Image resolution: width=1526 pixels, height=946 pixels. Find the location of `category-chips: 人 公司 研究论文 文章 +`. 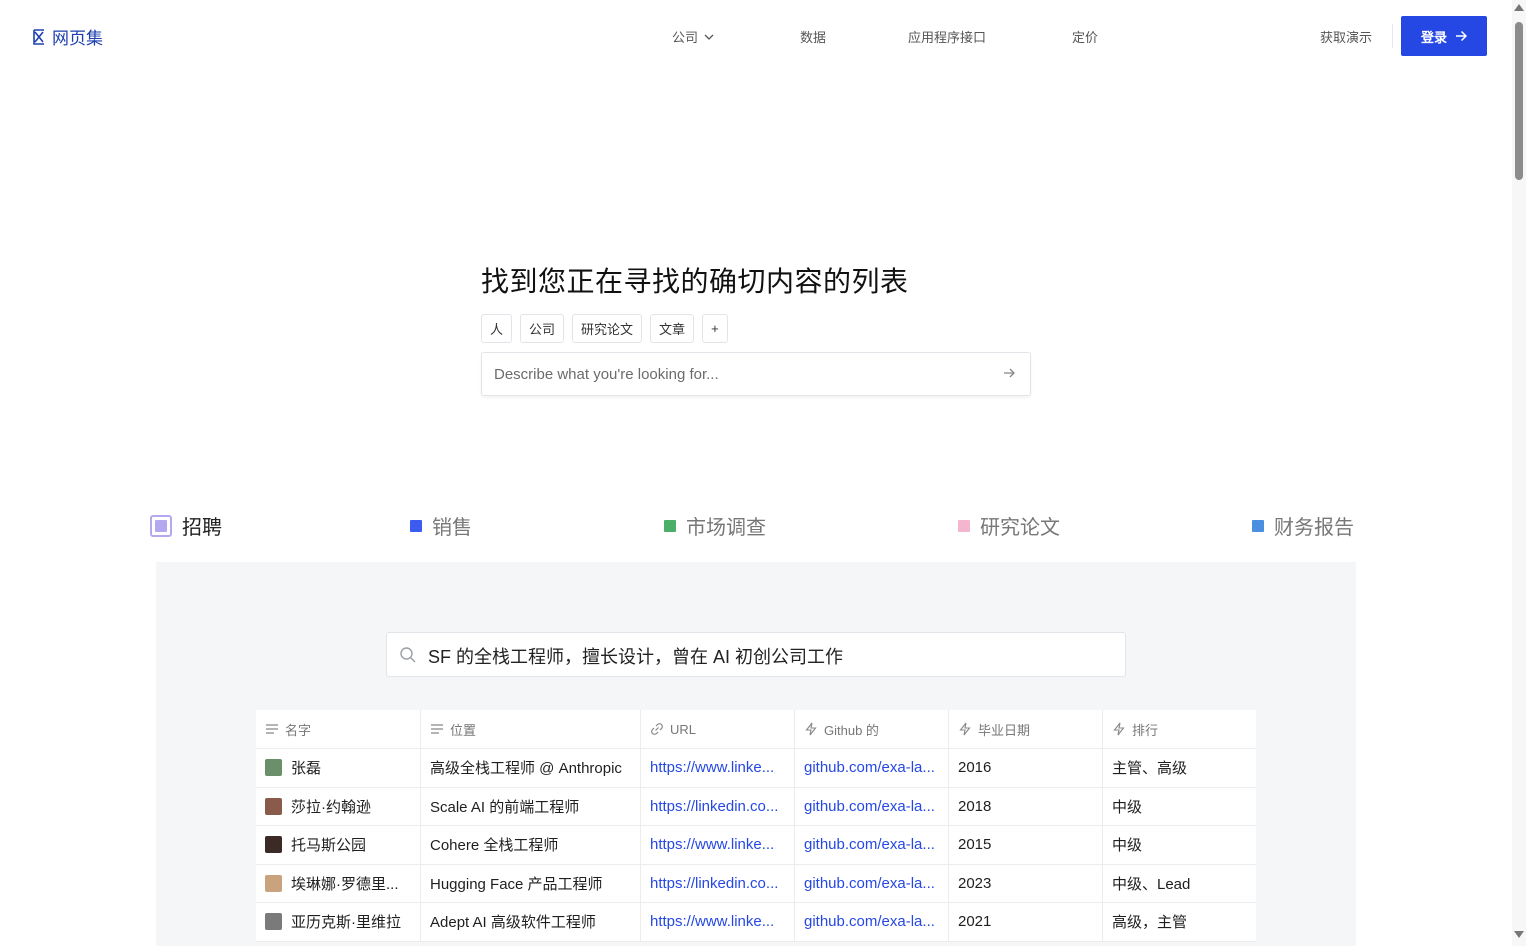

category-chips: 人 公司 研究论文 文章 + is located at coordinates (604, 328).